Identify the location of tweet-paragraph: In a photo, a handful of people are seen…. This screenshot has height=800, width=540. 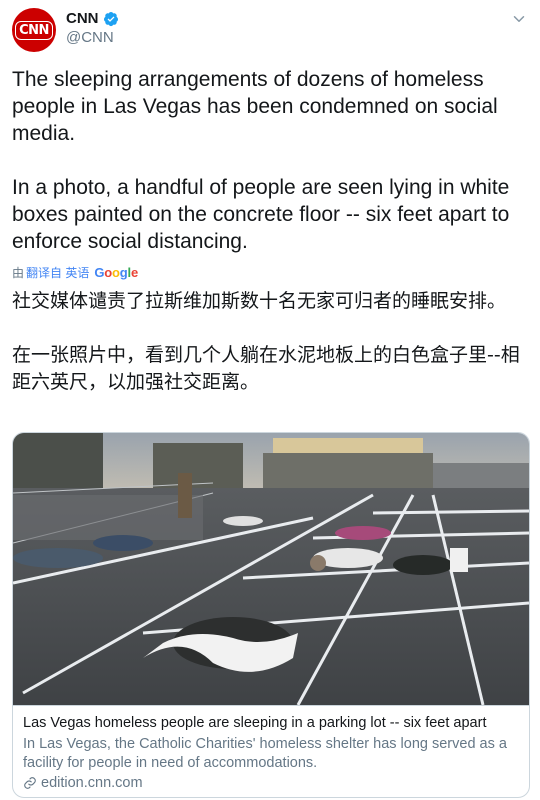
(261, 214).